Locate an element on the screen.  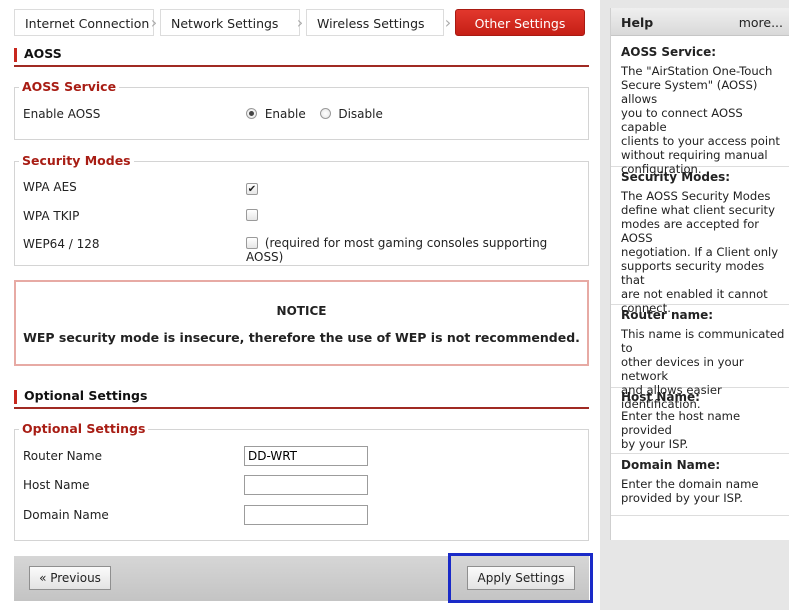
host-name-input is located at coordinates (306, 485).